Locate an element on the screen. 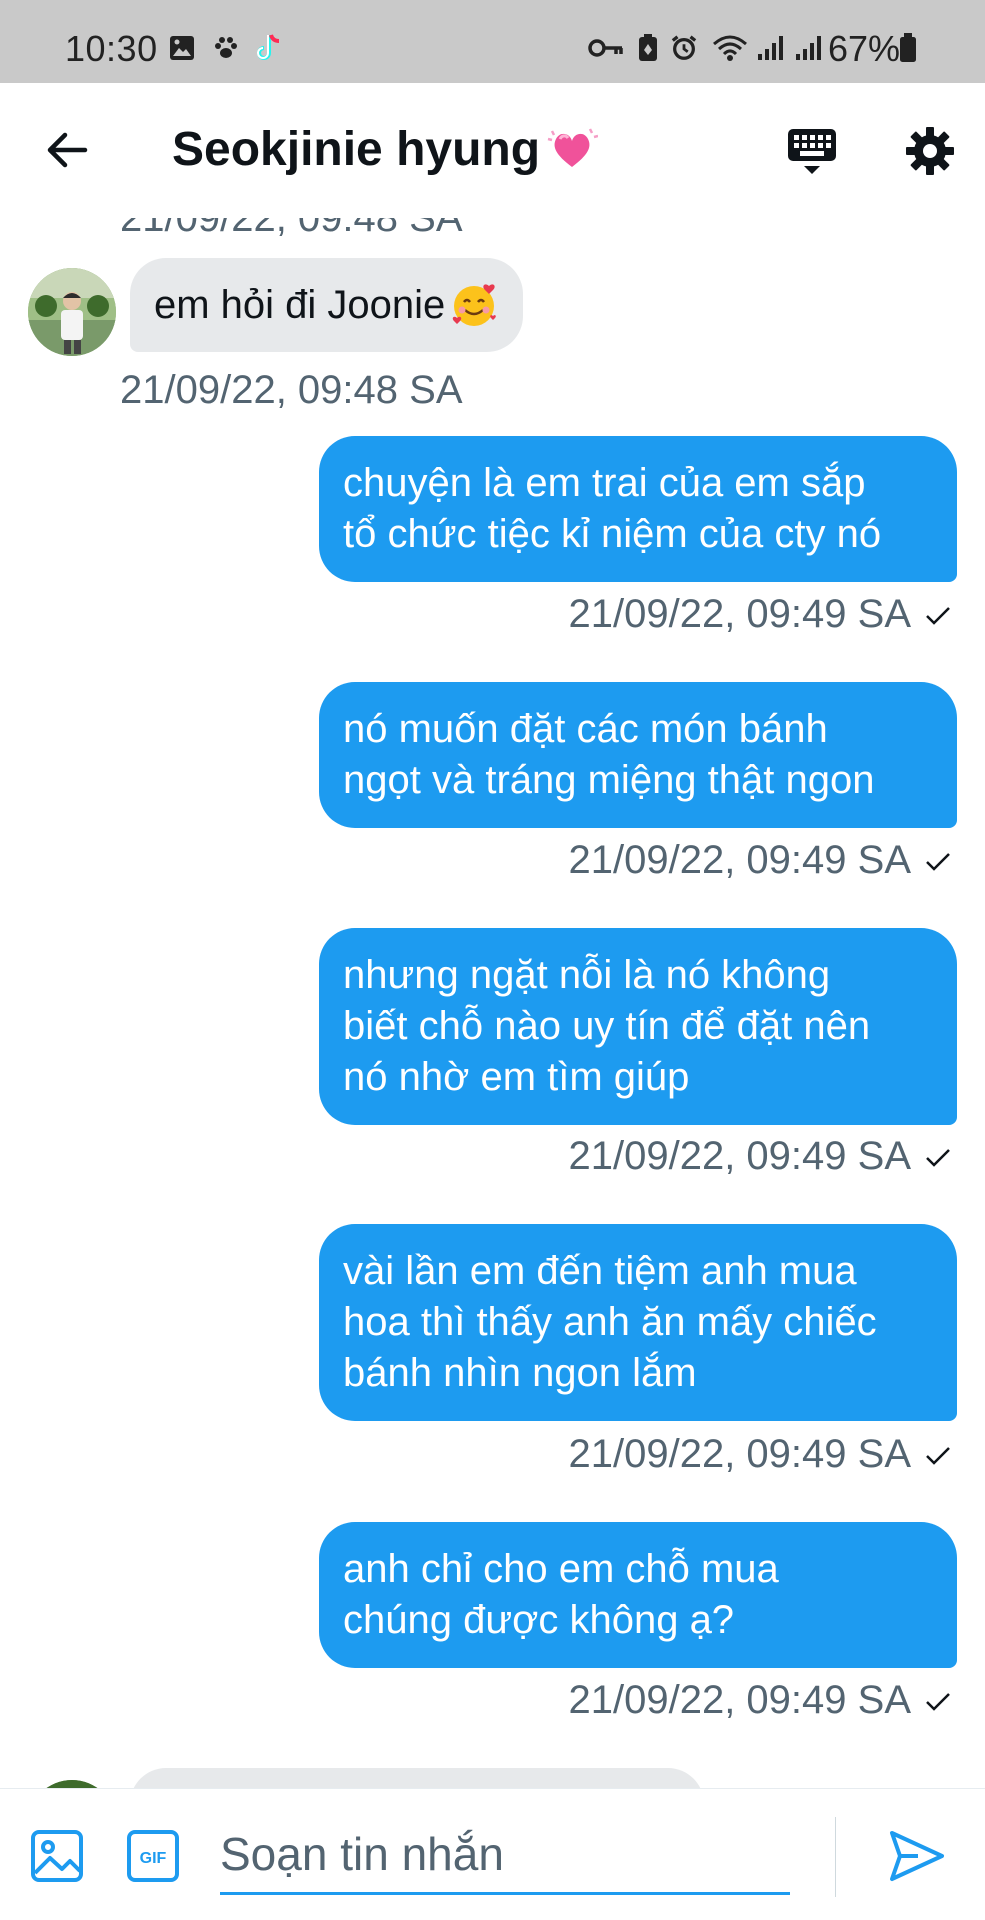 This screenshot has height=1920, width=985. battery-icon is located at coordinates (908, 47).